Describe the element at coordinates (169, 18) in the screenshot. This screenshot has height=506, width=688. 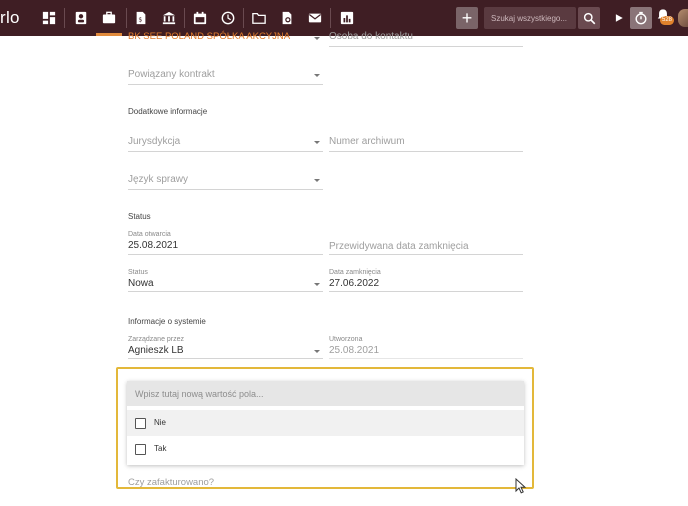
I see `bank-icon` at that location.